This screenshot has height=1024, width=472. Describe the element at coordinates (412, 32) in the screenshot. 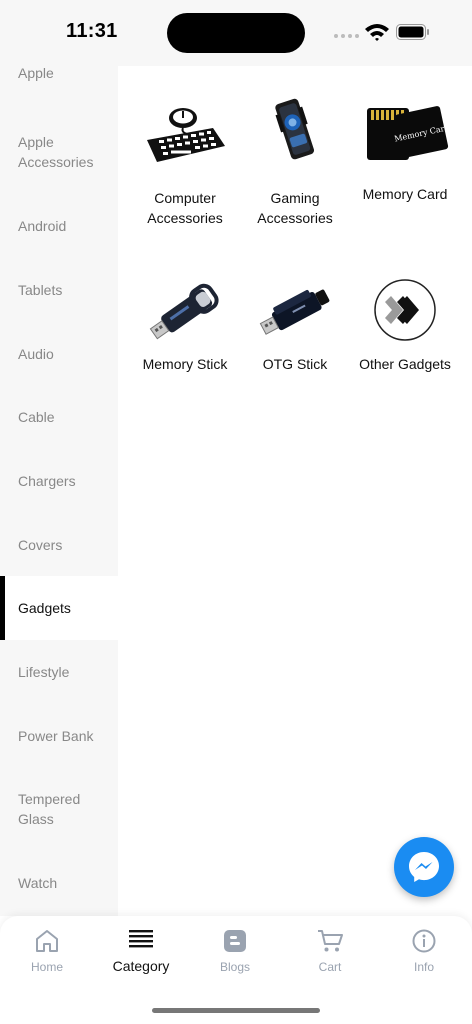

I see `battery-icon` at that location.